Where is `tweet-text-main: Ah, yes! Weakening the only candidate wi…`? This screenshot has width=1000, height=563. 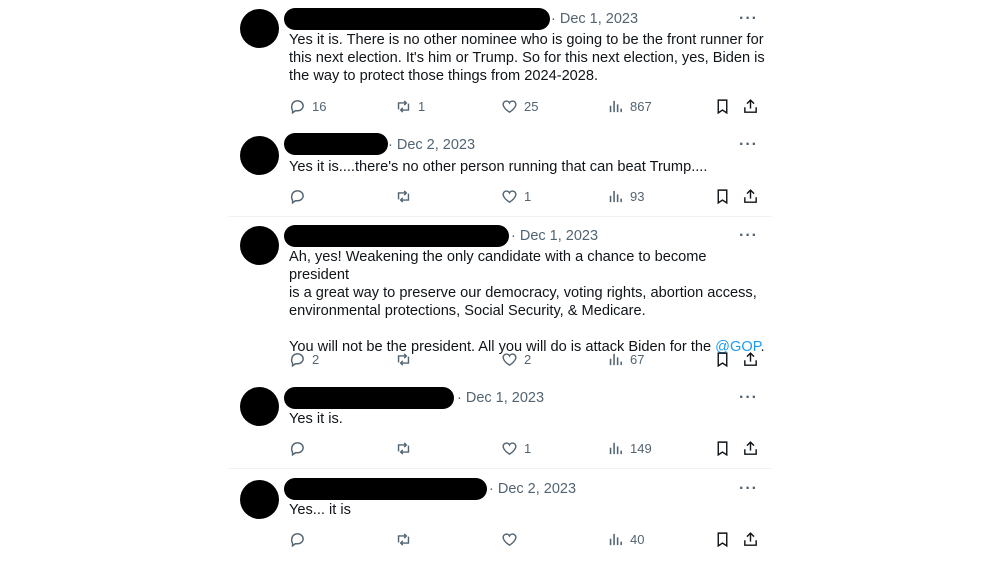 tweet-text-main: Ah, yes! Weakening the only candidate wi… is located at coordinates (523, 302).